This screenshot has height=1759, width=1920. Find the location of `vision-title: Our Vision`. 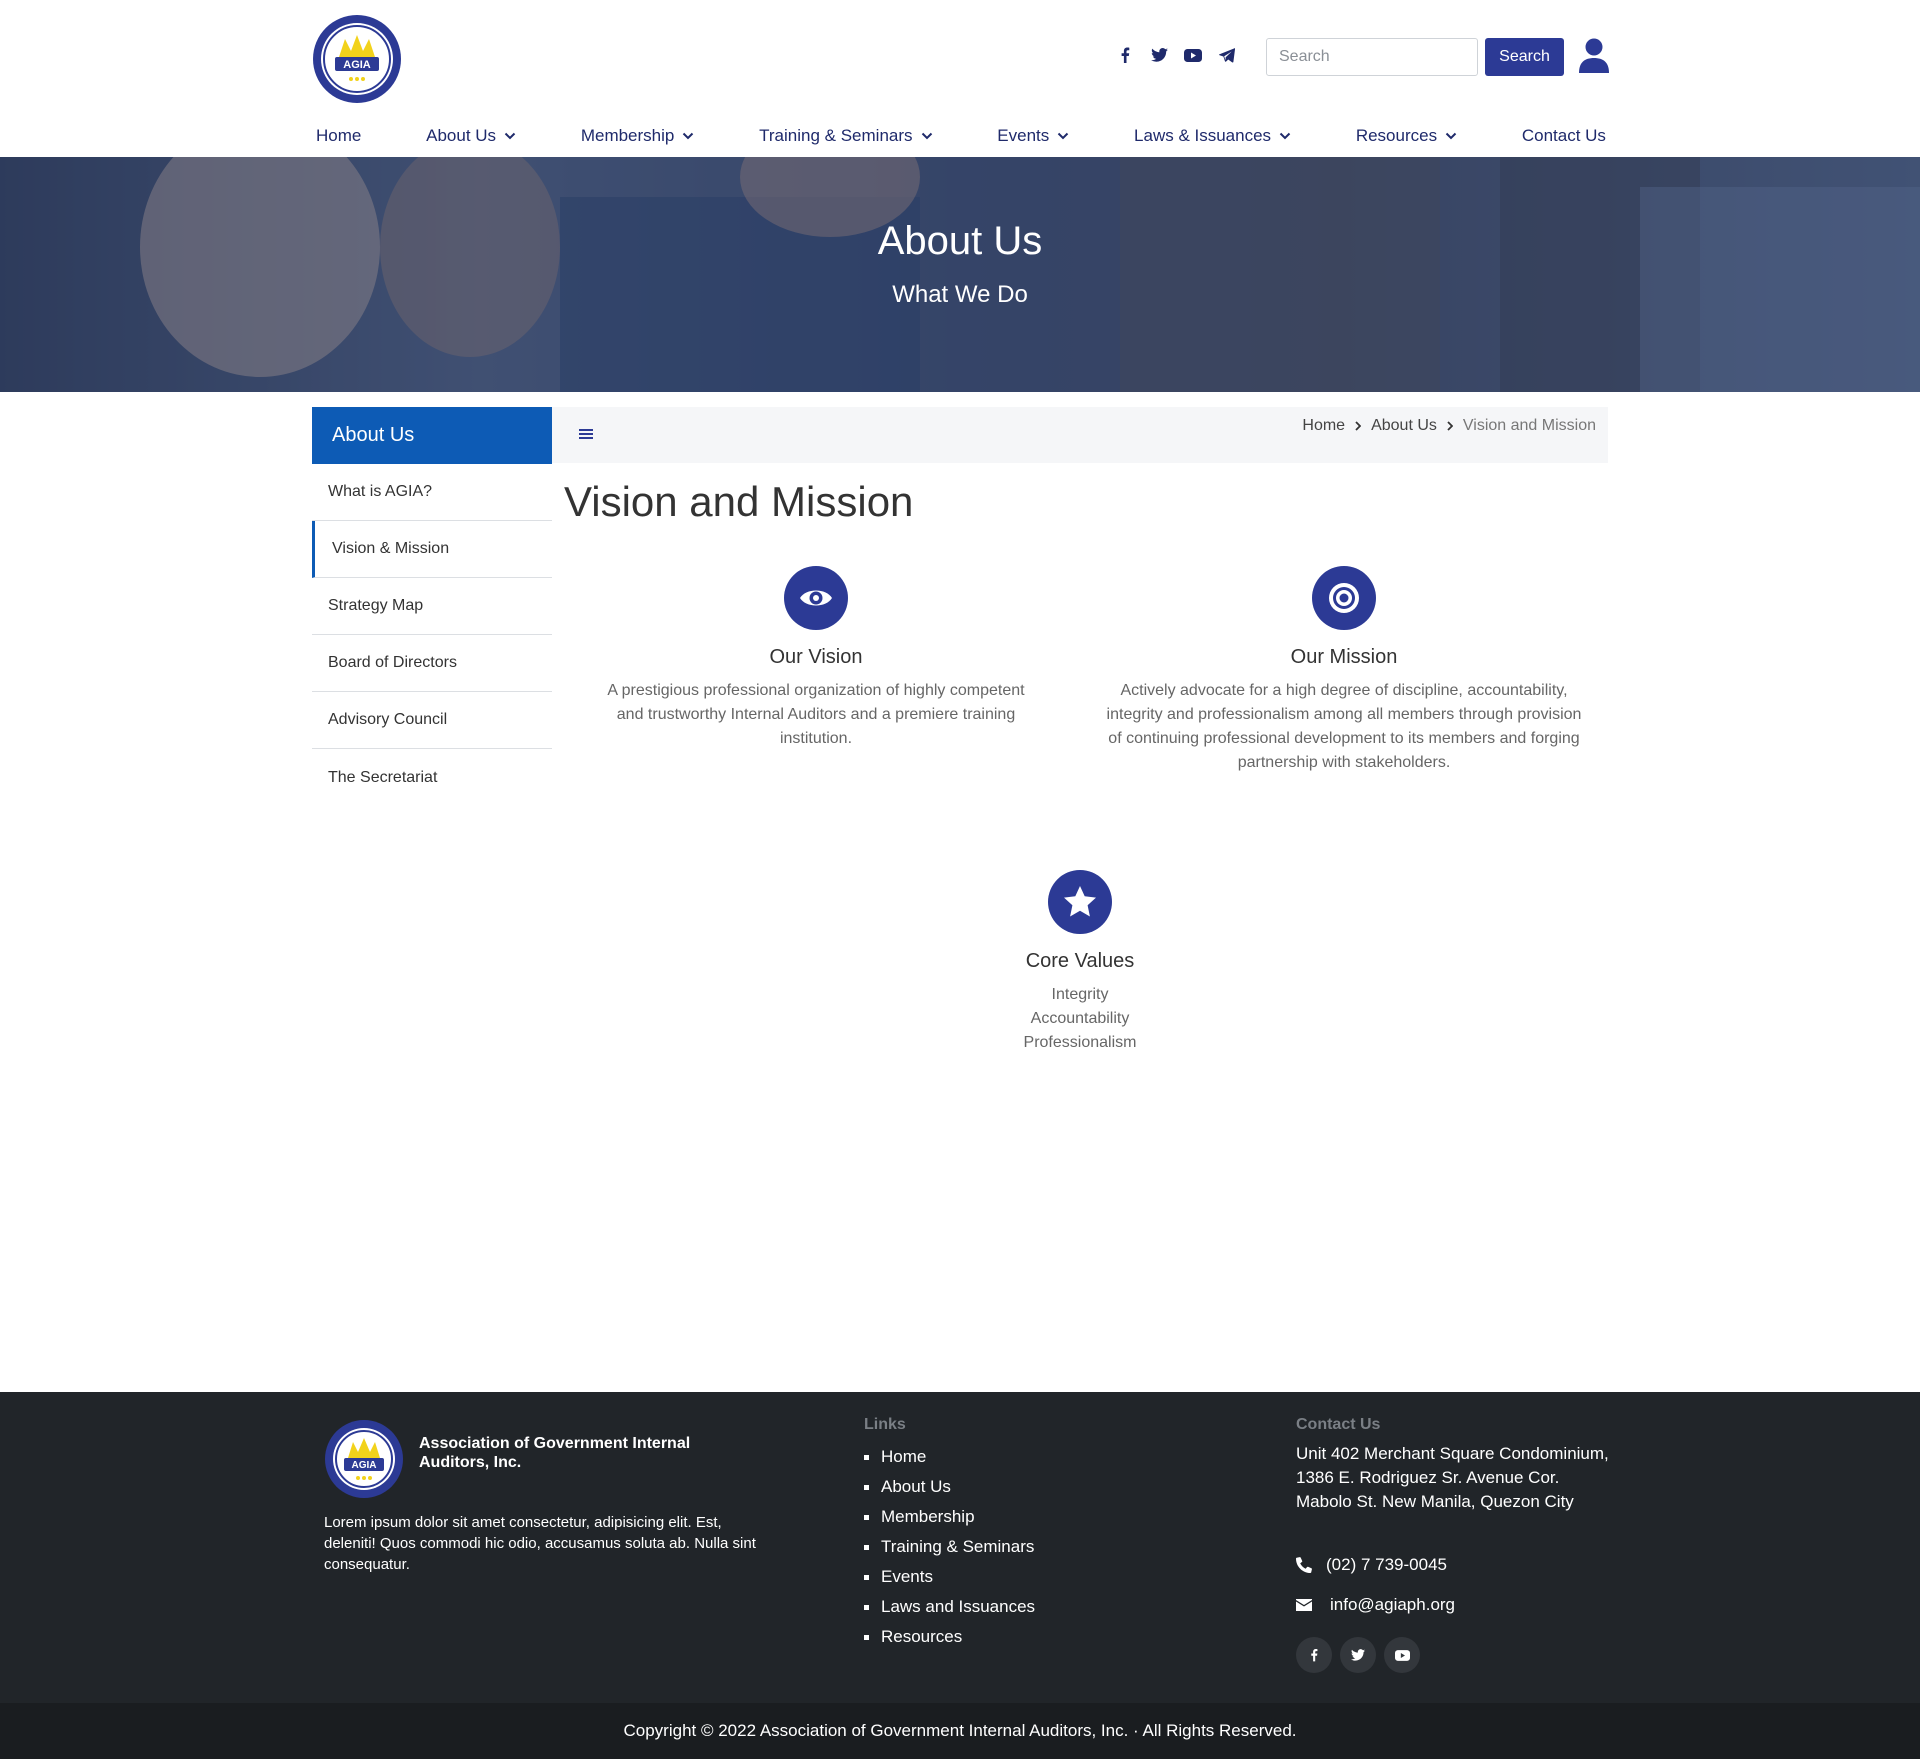

vision-title: Our Vision is located at coordinates (816, 657).